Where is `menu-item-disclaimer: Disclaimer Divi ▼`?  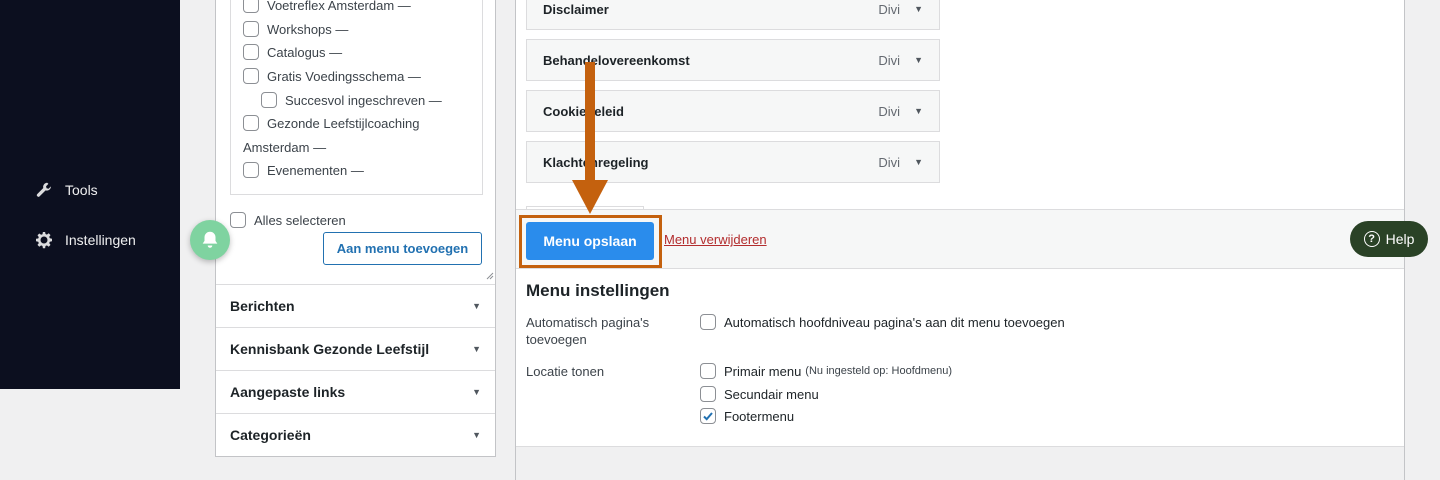
menu-item-disclaimer: Disclaimer Divi ▼ is located at coordinates (733, 15).